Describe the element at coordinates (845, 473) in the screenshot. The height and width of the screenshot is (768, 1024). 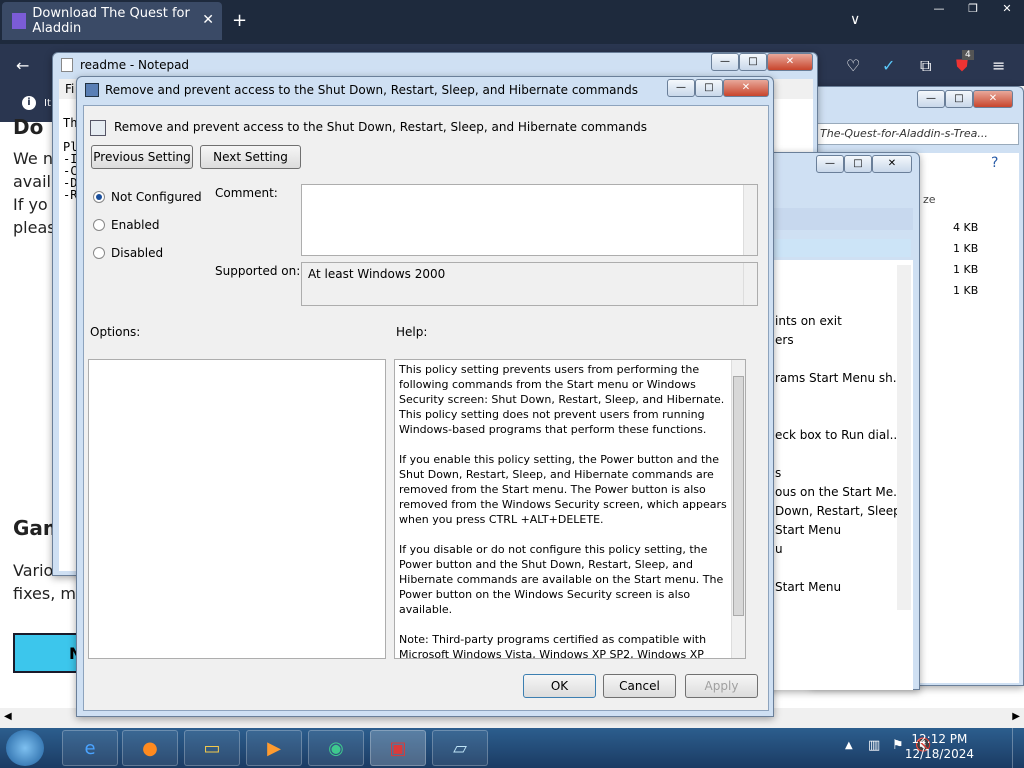
I see `list-item: s` at that location.